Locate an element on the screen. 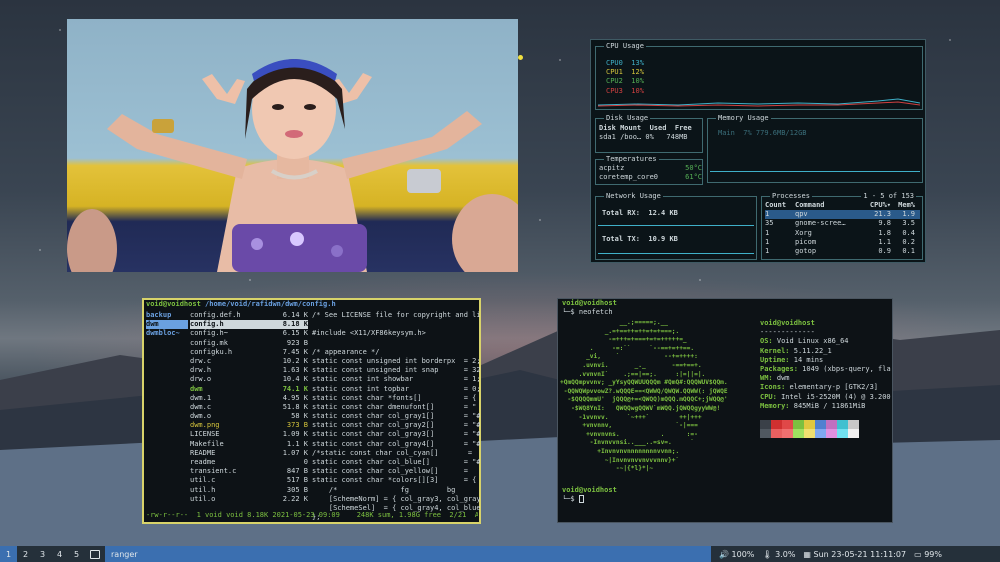  ranger-parent-dir: backup is located at coordinates (167, 315).